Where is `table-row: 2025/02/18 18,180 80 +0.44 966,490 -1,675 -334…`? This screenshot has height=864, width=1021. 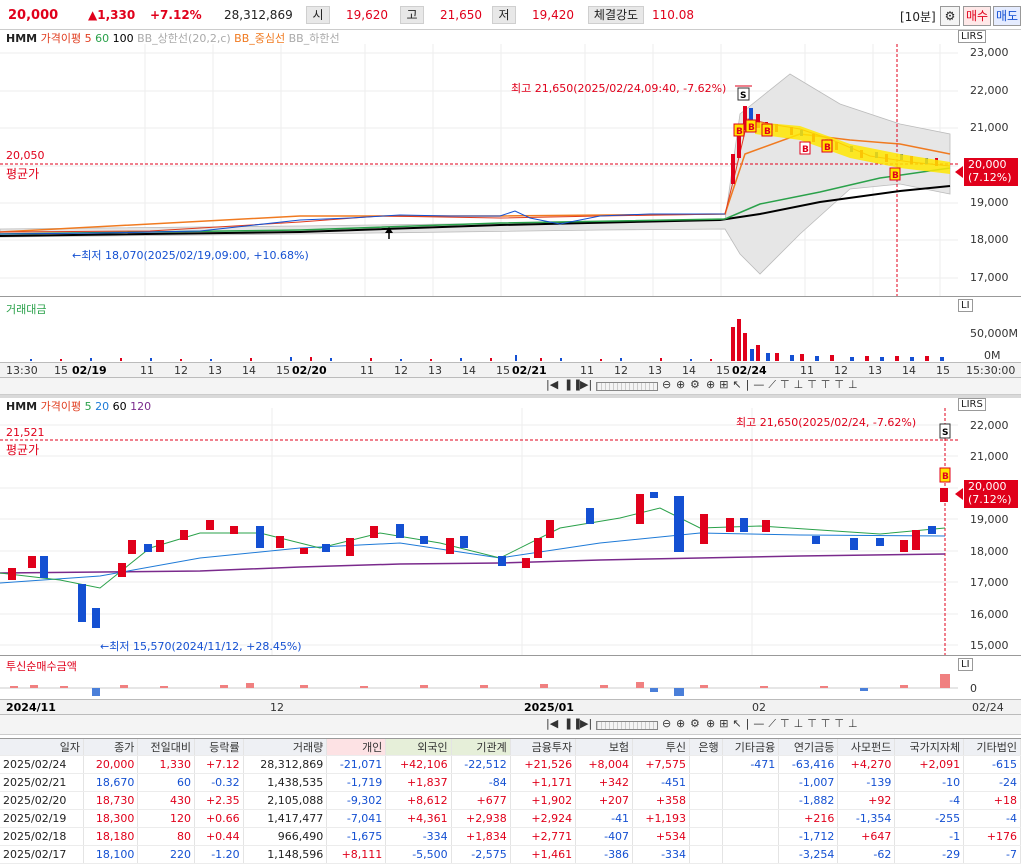 table-row: 2025/02/18 18,180 80 +0.44 966,490 -1,675 -334… is located at coordinates (510, 836).